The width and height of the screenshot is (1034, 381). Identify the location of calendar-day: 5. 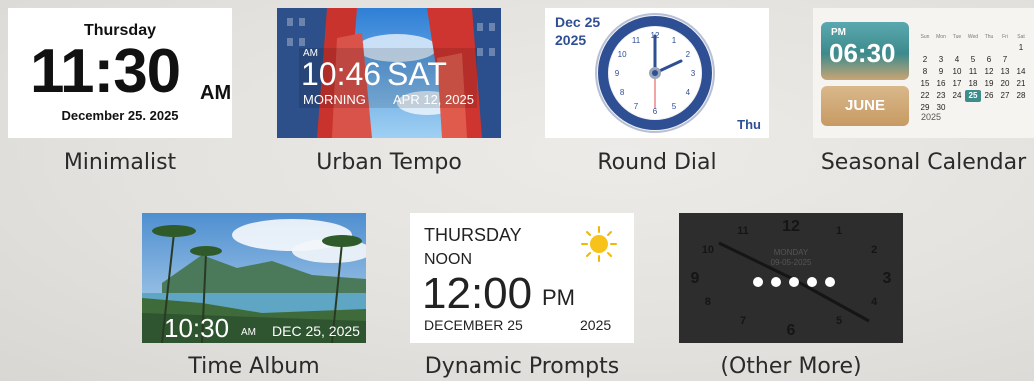
(973, 59).